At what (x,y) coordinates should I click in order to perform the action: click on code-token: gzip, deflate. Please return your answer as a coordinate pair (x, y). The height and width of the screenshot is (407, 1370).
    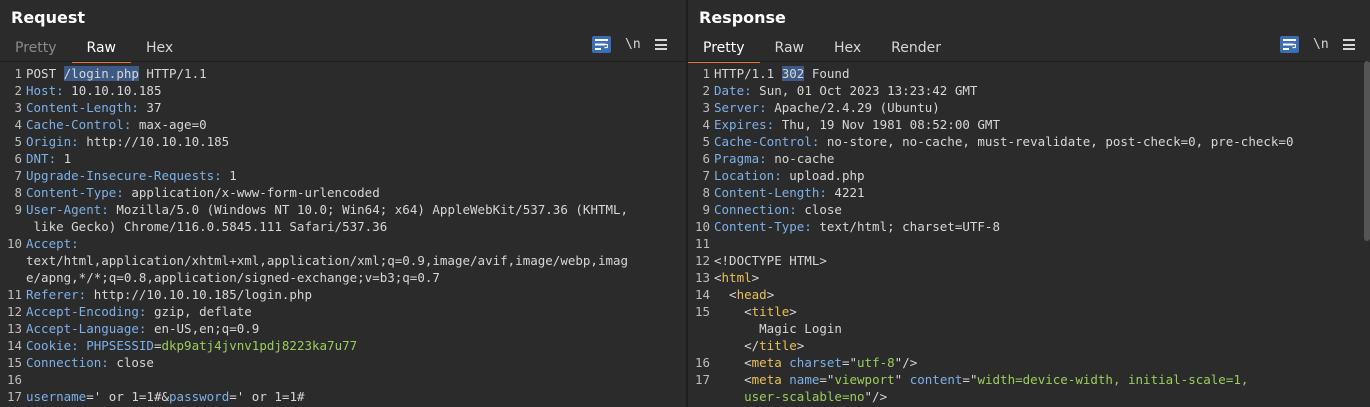
    Looking at the image, I should click on (199, 311).